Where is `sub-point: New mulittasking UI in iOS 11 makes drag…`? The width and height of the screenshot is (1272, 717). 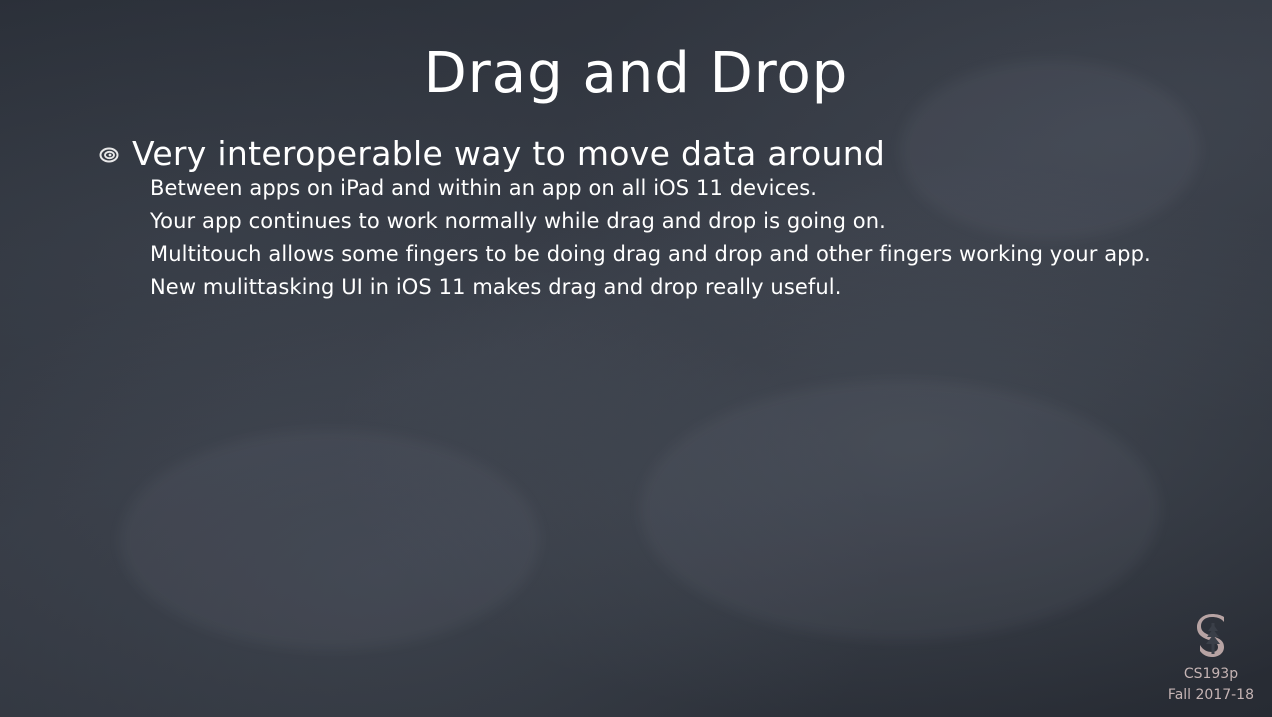 sub-point: New mulittasking UI in iOS 11 makes drag… is located at coordinates (496, 287).